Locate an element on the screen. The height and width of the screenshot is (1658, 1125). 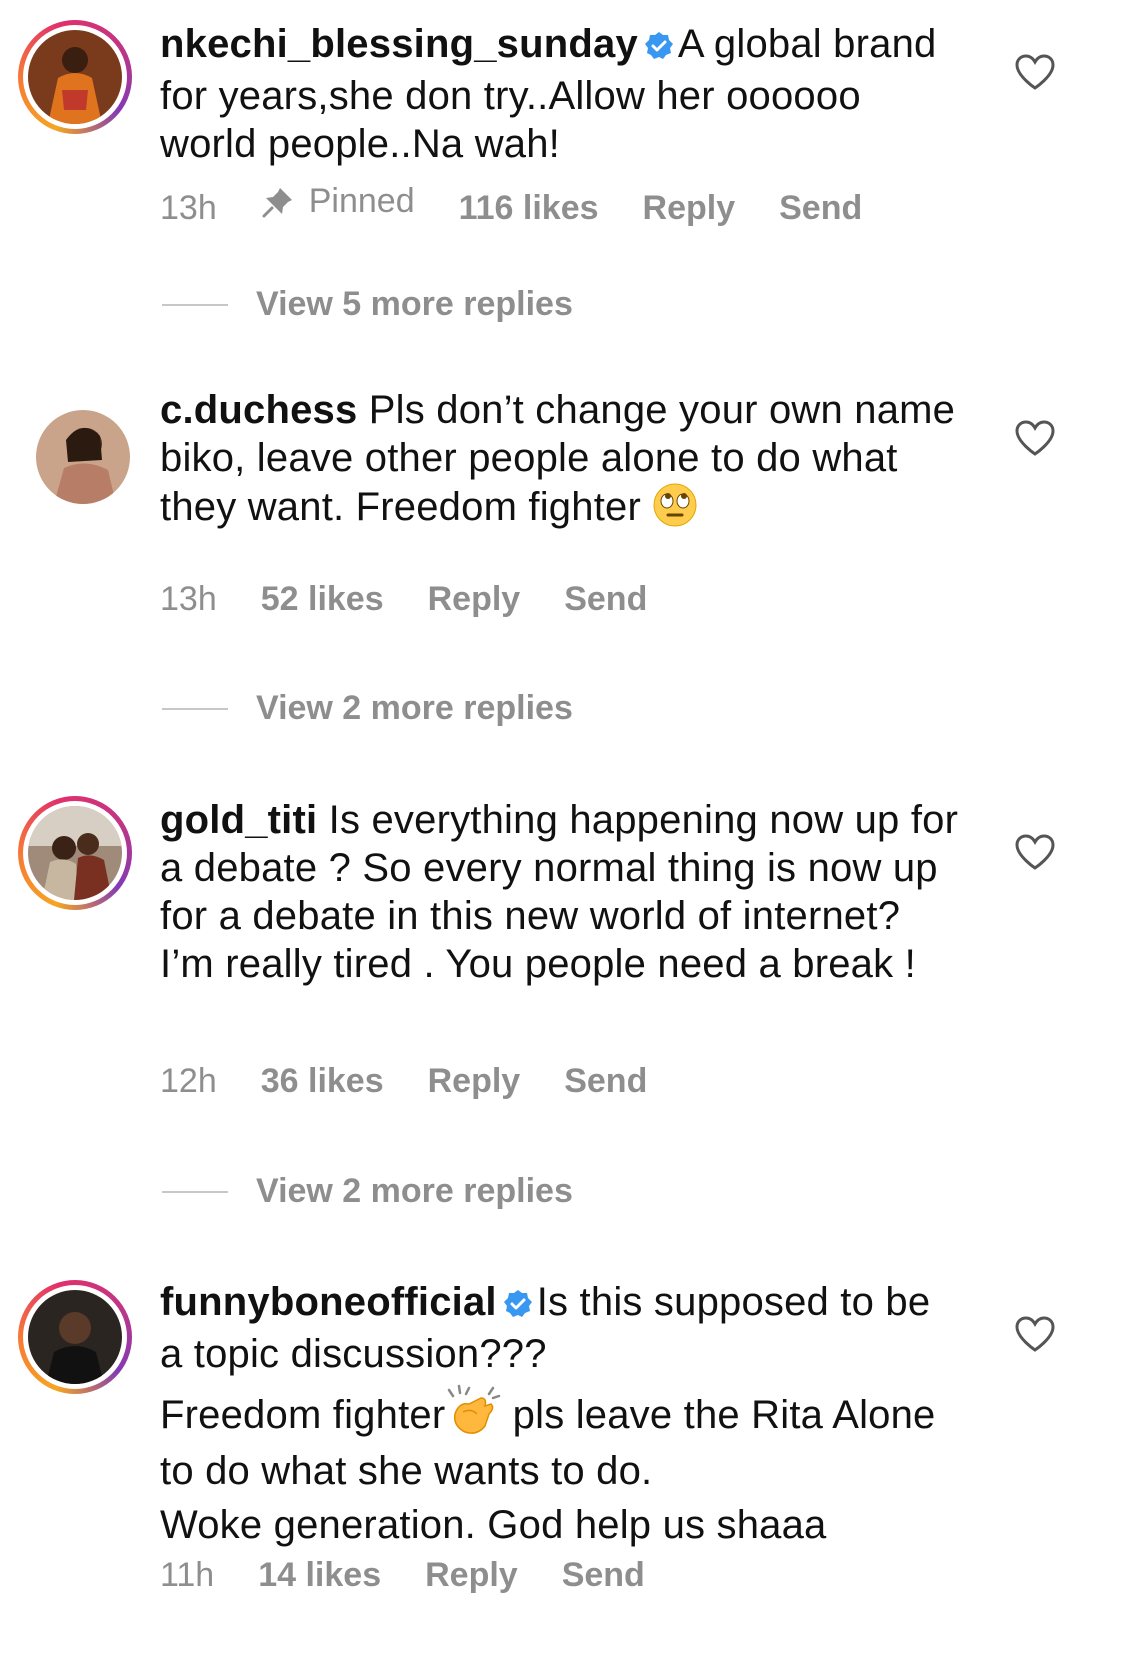
rolling-eyes-emoji-icon is located at coordinates (675, 510).